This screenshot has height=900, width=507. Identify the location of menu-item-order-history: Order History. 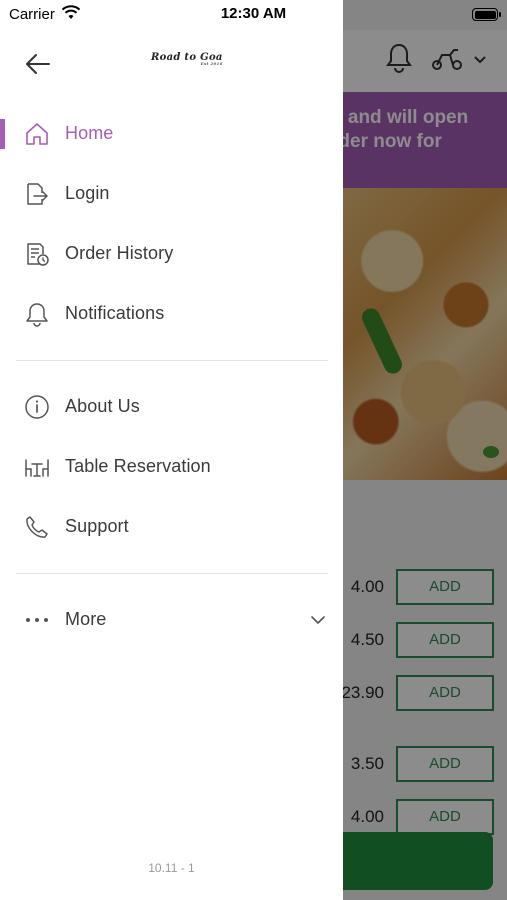
(171, 254).